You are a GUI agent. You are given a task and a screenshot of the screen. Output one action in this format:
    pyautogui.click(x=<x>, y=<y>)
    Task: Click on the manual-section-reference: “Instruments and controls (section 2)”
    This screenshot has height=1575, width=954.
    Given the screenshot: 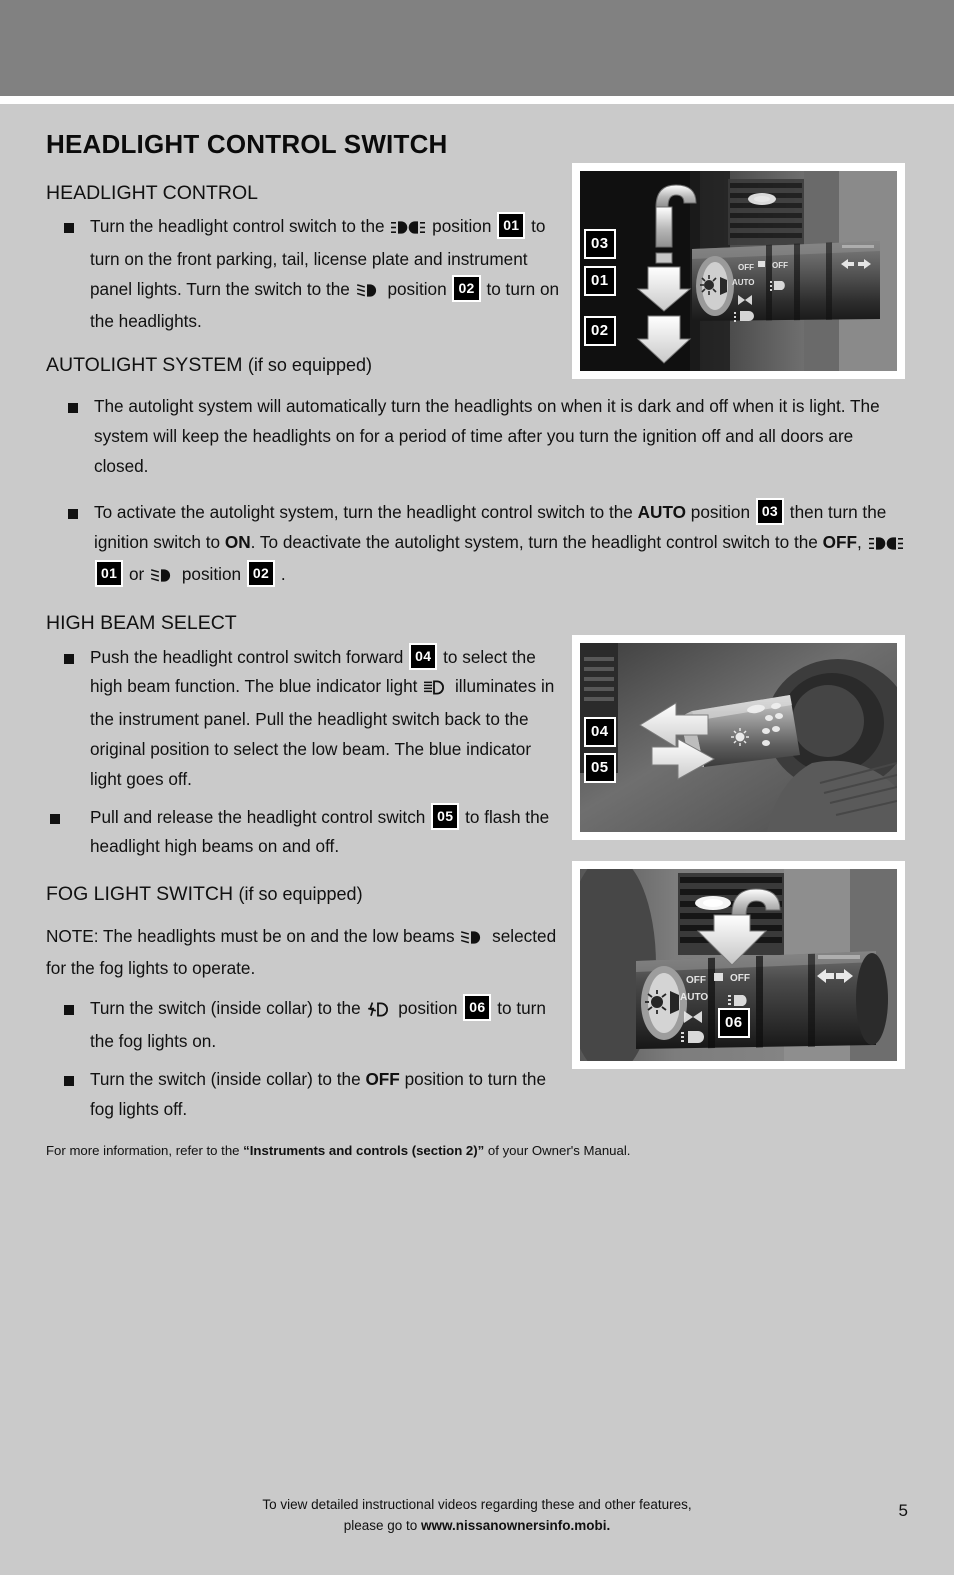 What is the action you would take?
    pyautogui.click(x=364, y=1151)
    